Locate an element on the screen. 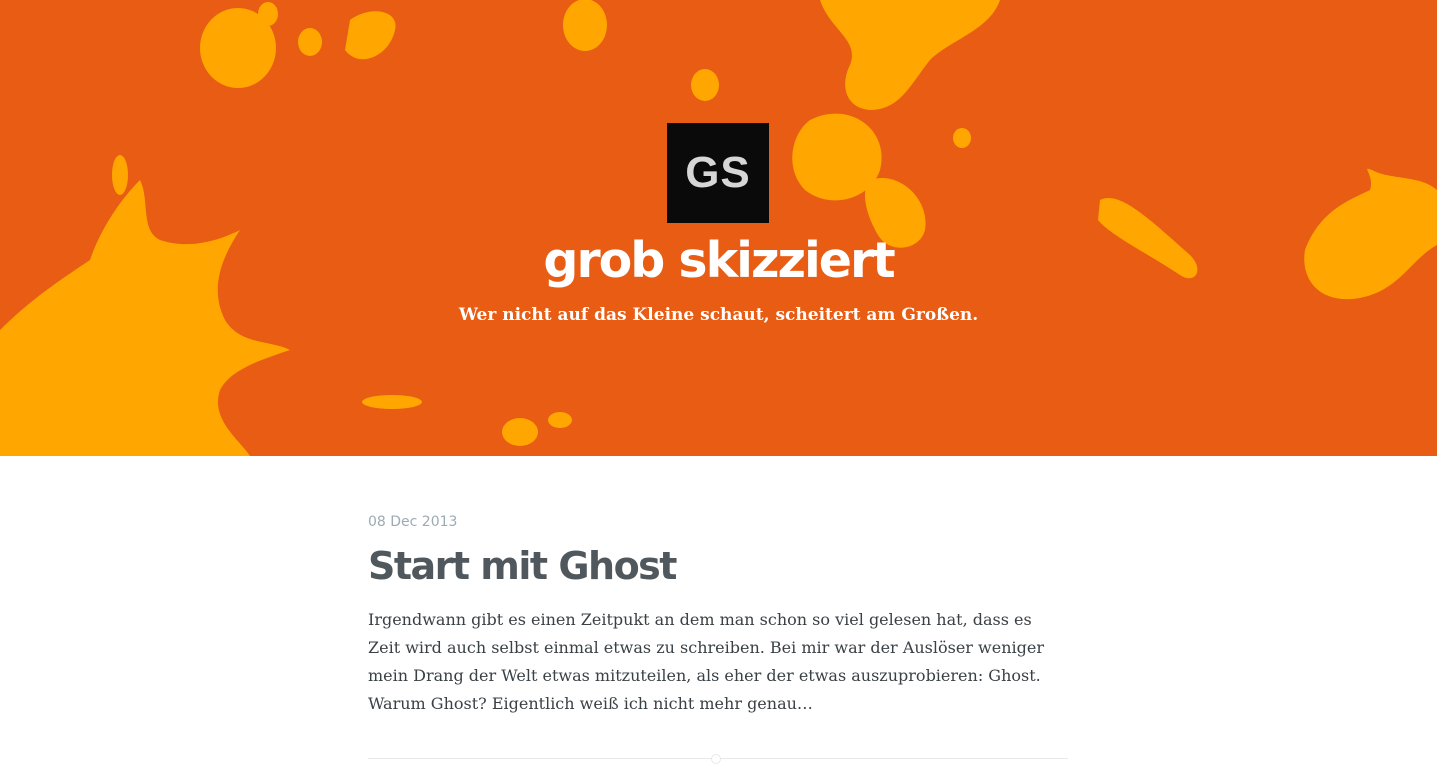  logo-text: GS is located at coordinates (718, 172).